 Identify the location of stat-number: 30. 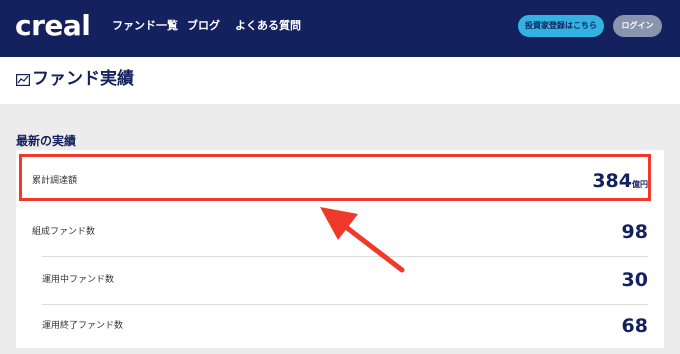
(634, 280).